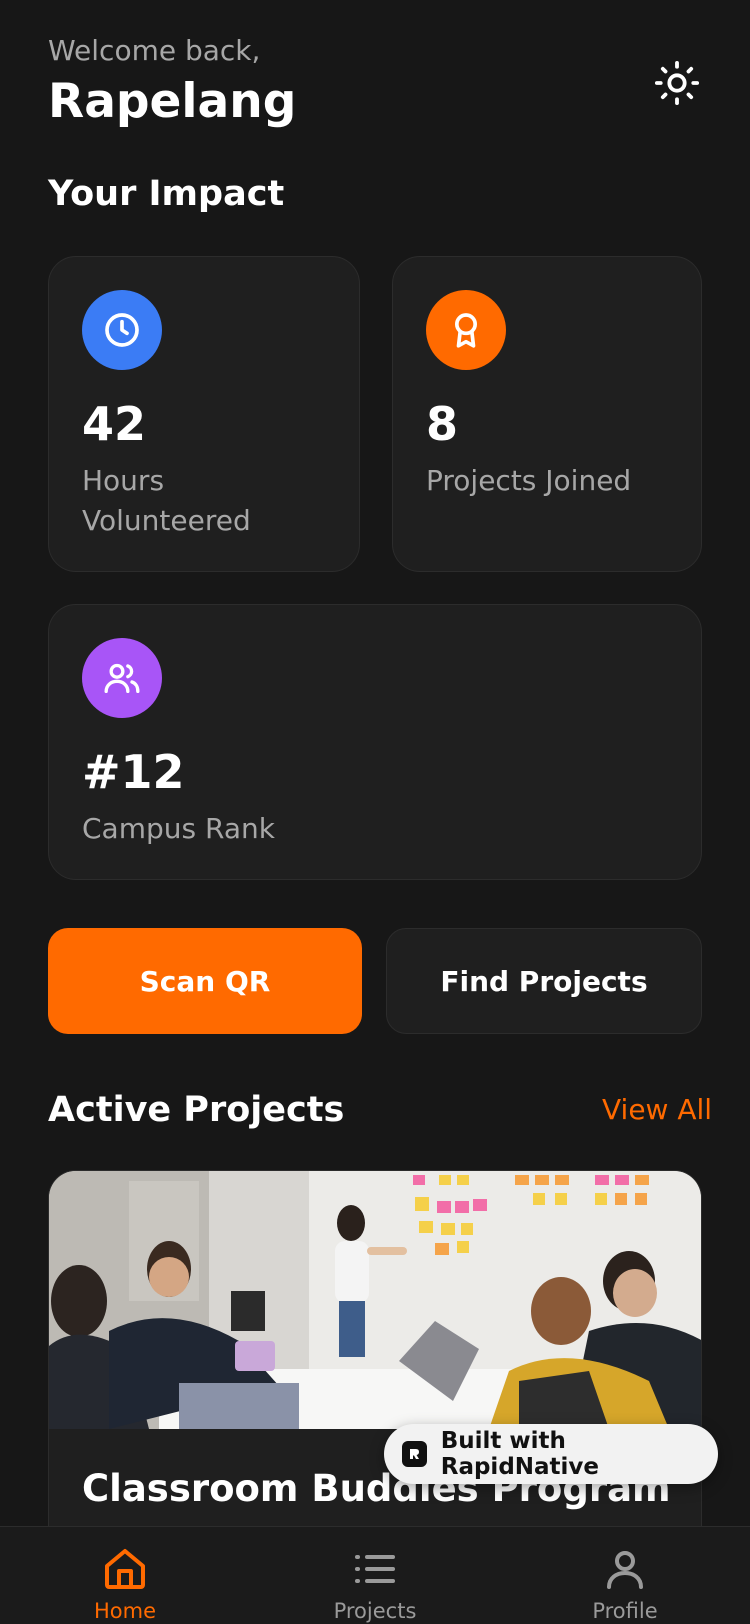  Describe the element at coordinates (133, 772) in the screenshot. I see `rank-value: #12` at that location.